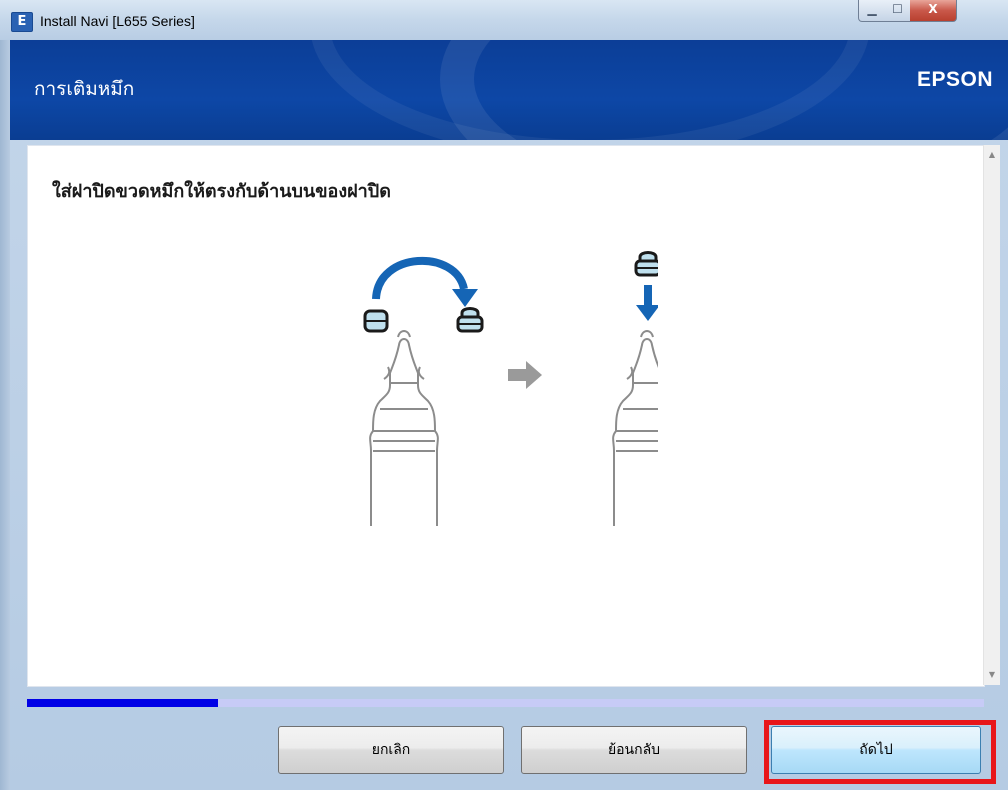  I want to click on maximize-button: ☐, so click(898, 11).